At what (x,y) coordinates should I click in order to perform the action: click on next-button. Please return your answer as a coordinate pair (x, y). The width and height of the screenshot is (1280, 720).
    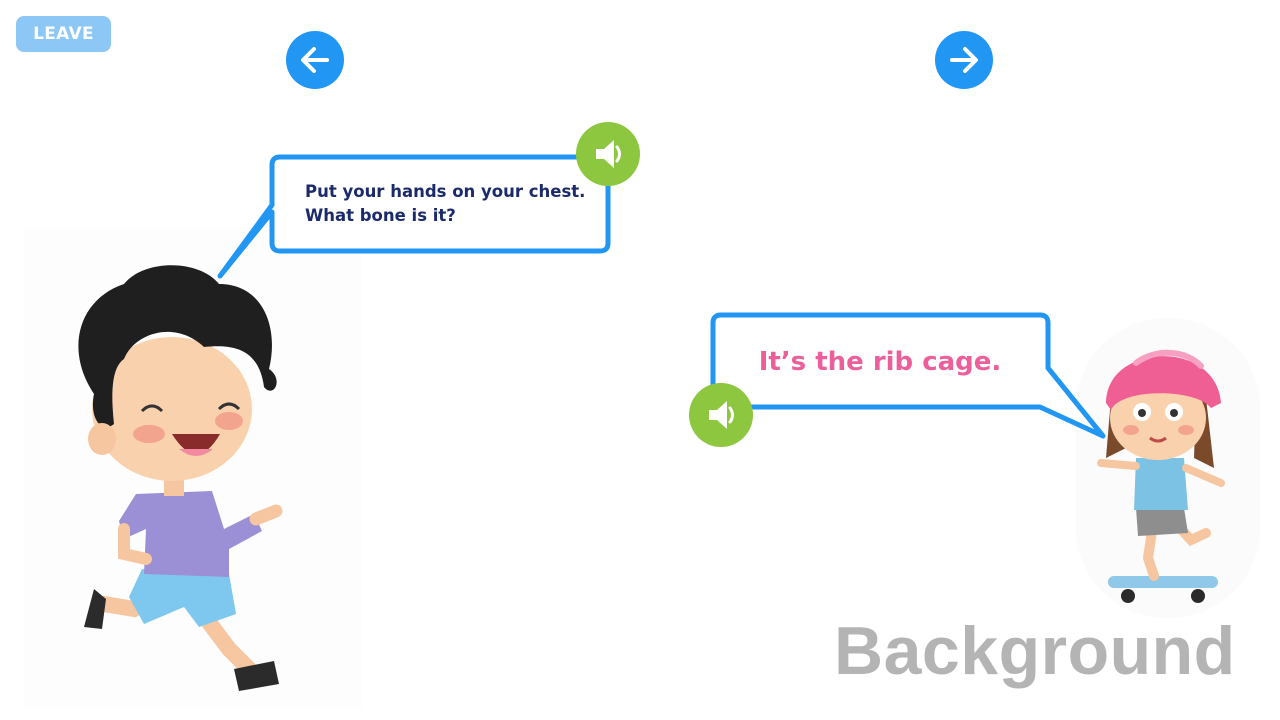
    Looking at the image, I should click on (964, 60).